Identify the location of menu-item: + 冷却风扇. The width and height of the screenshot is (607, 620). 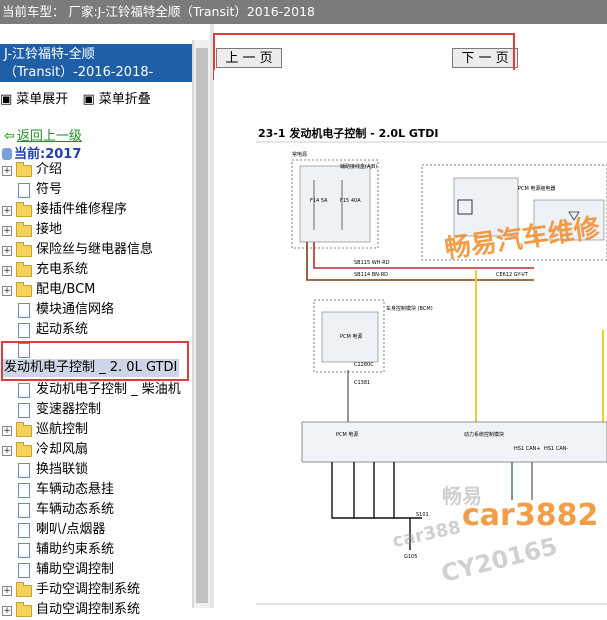
(96, 450).